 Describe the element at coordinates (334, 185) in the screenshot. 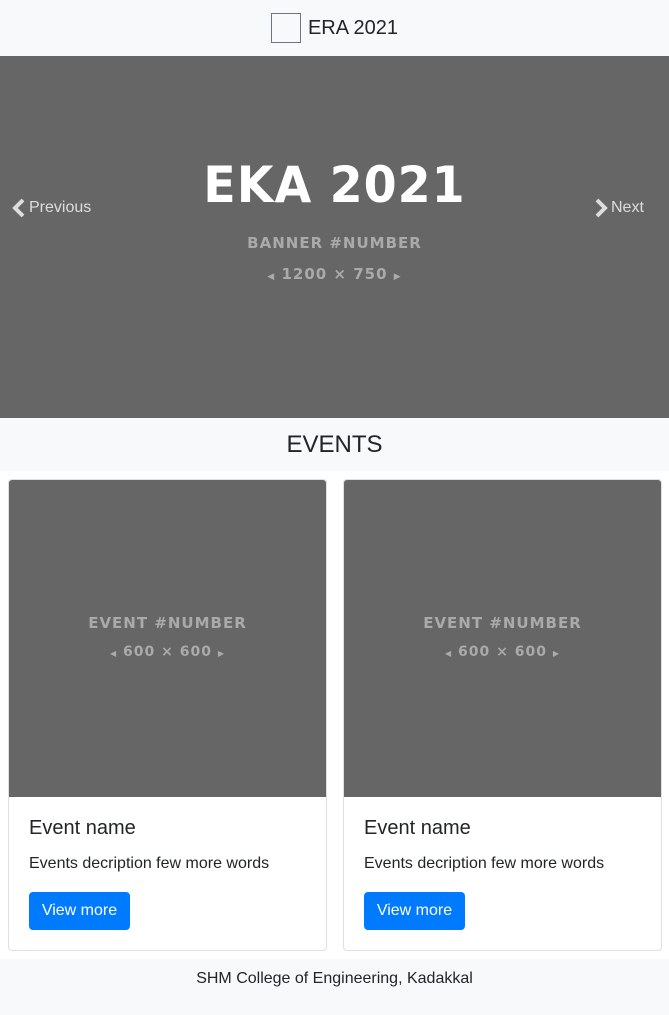

I see `banner-title: EKA 2021` at that location.